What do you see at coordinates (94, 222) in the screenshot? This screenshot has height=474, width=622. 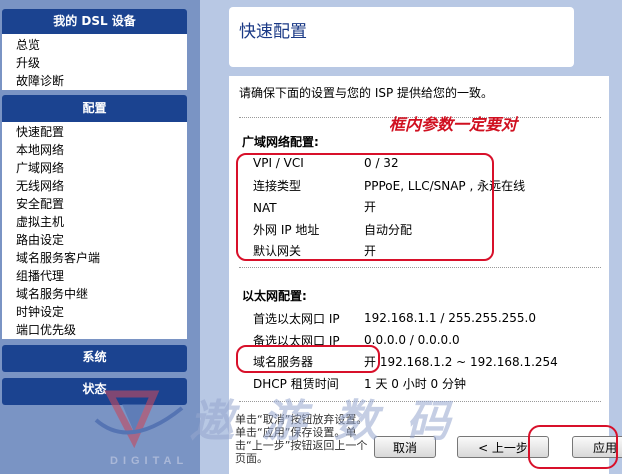 I see `sidebar-item-virtual-host: 虚拟主机` at bounding box center [94, 222].